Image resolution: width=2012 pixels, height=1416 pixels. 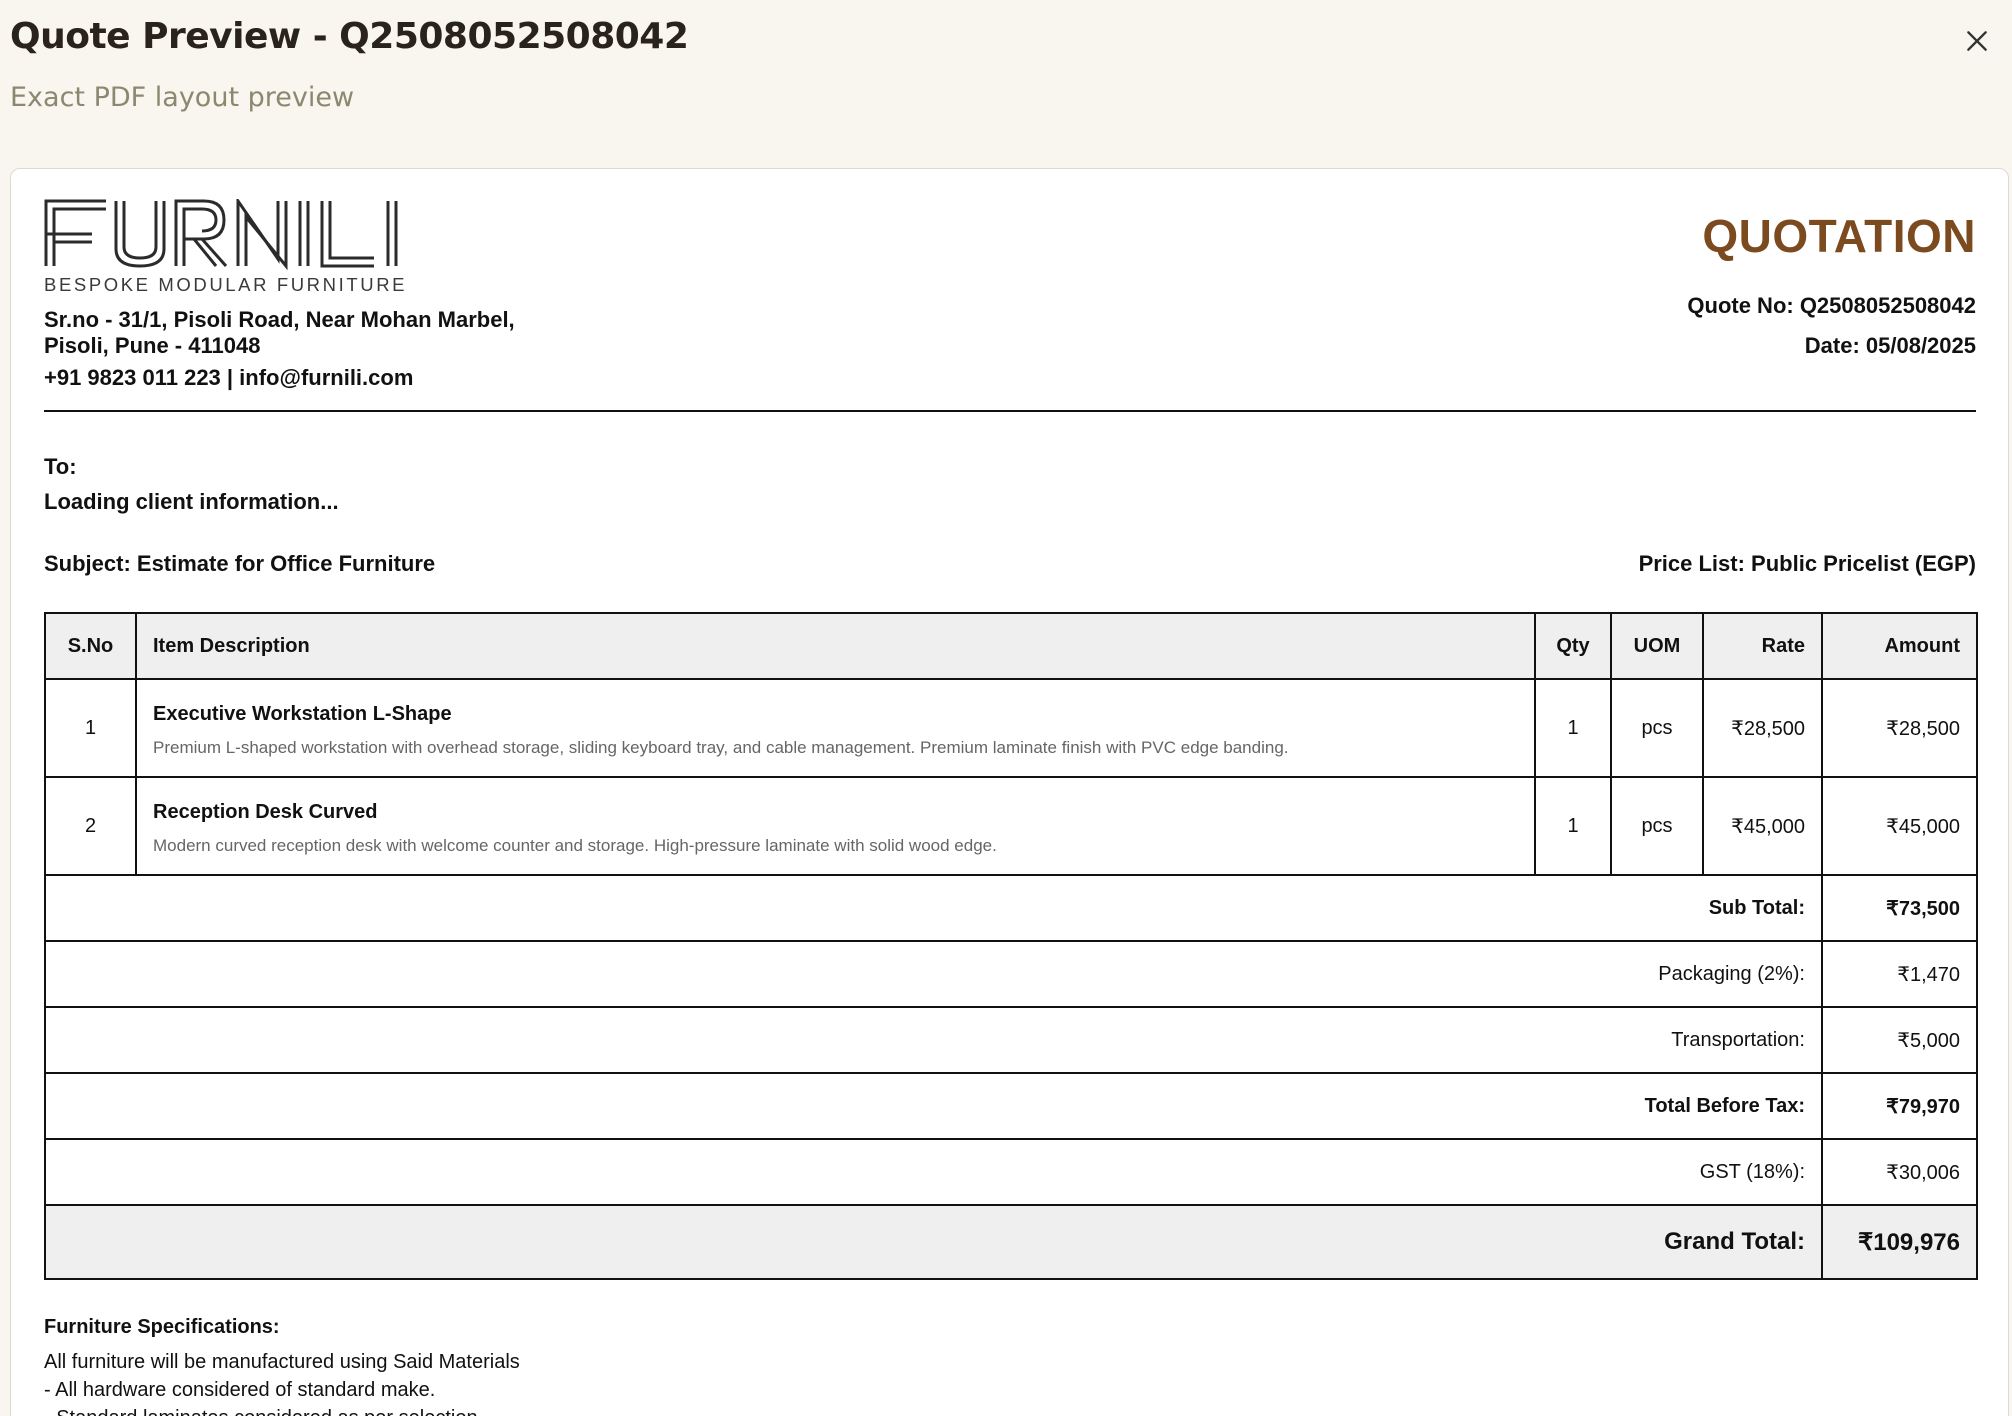 What do you see at coordinates (1899, 974) in the screenshot?
I see `packaging-value: ₹1,470` at bounding box center [1899, 974].